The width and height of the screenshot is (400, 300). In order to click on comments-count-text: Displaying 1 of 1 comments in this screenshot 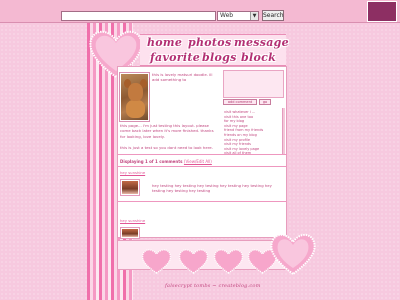, I will do `click(151, 161)`.